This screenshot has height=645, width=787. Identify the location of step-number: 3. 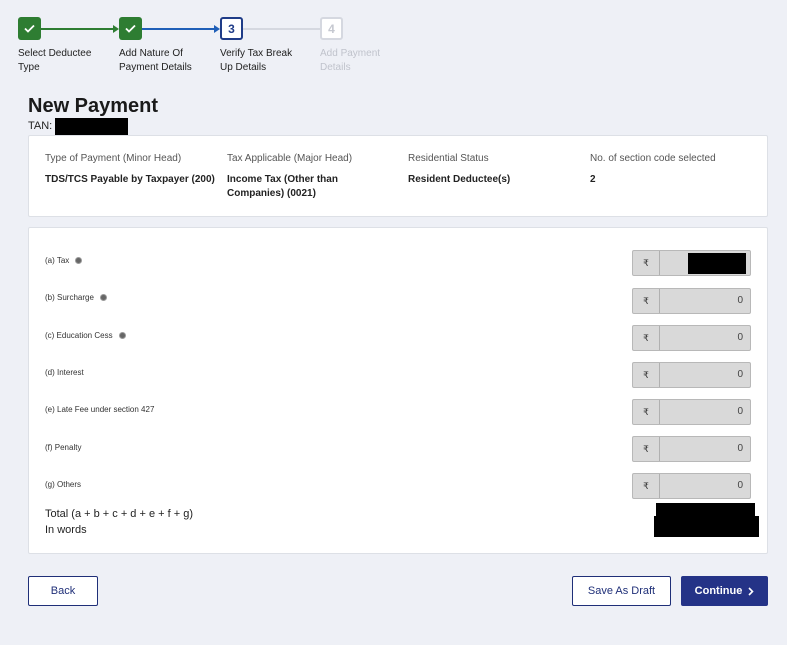
(231, 28).